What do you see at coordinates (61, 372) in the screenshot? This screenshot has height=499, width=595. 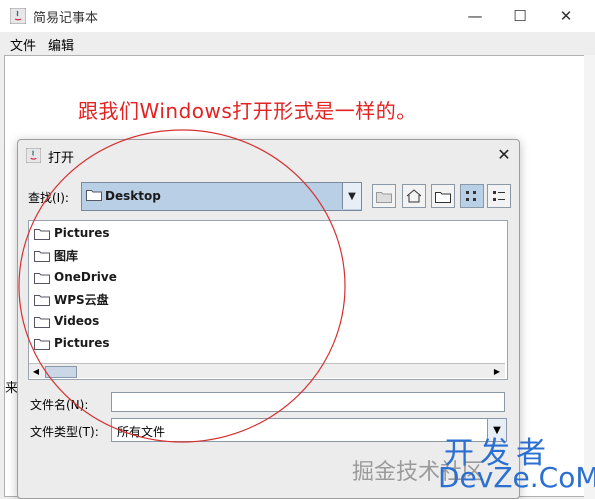 I see `scroll-thumb` at bounding box center [61, 372].